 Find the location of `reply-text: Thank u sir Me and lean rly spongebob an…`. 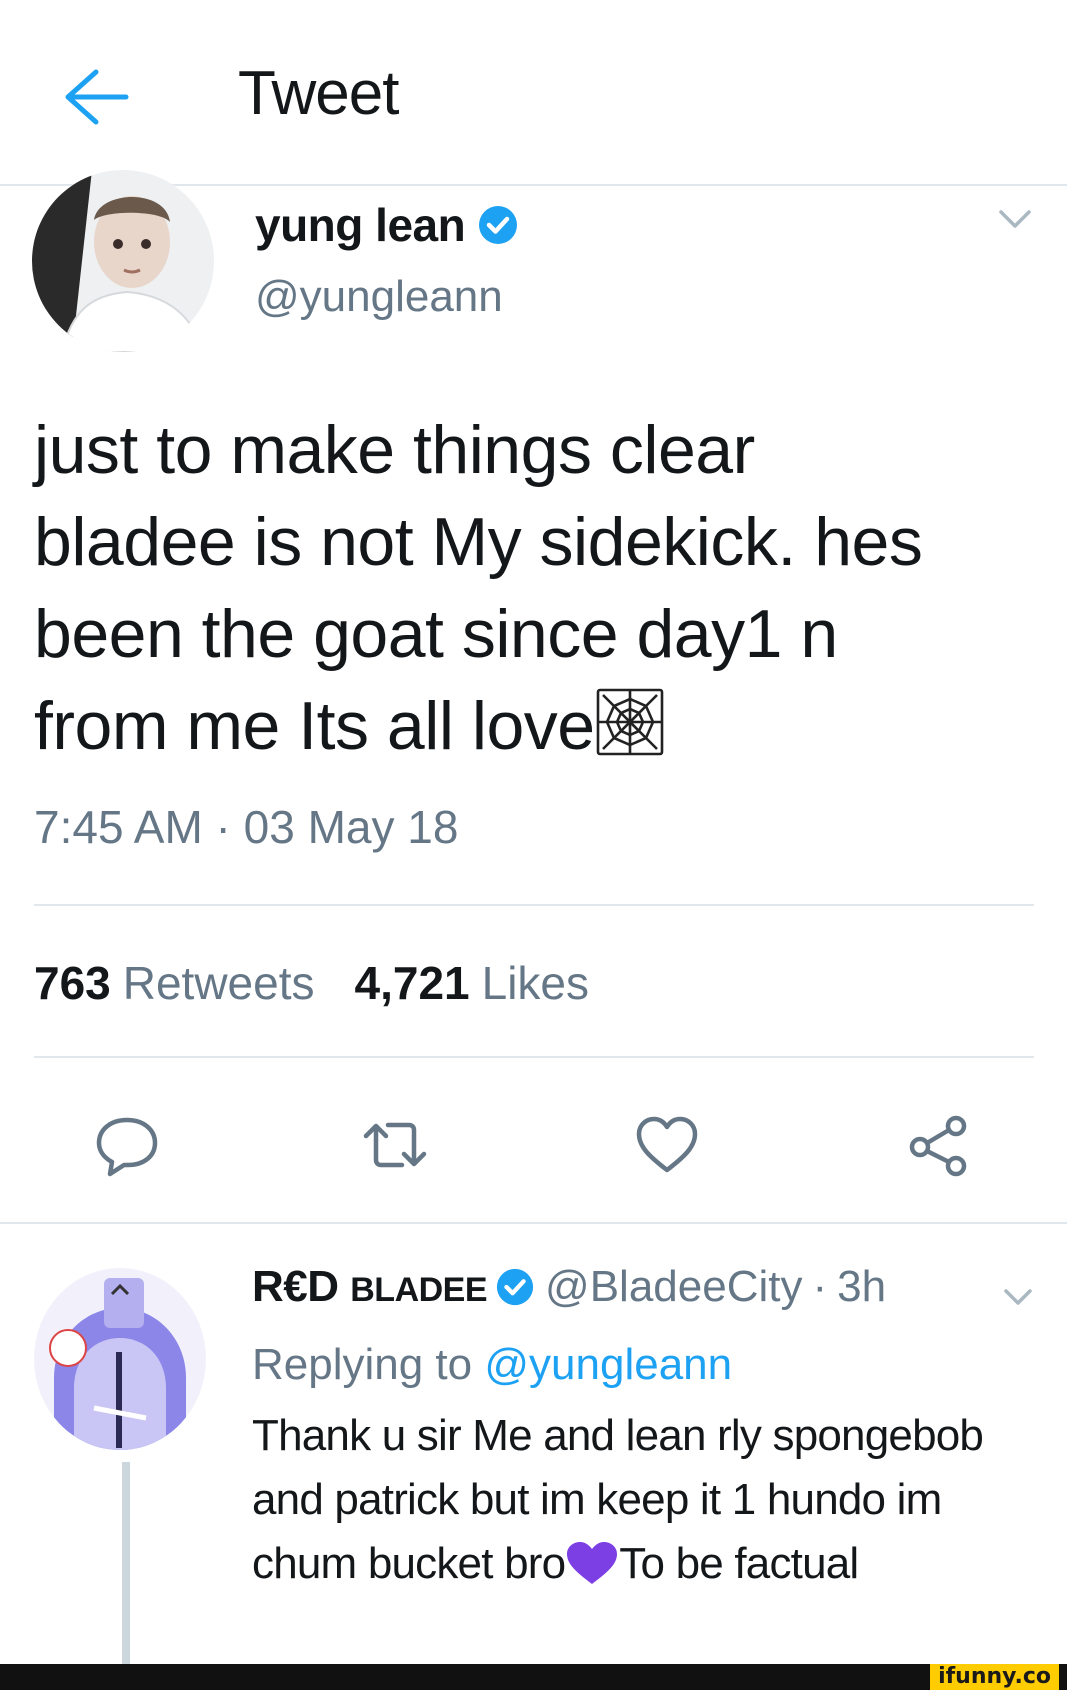

reply-text: Thank u sir Me and lean rly spongebob an… is located at coordinates (647, 1500).